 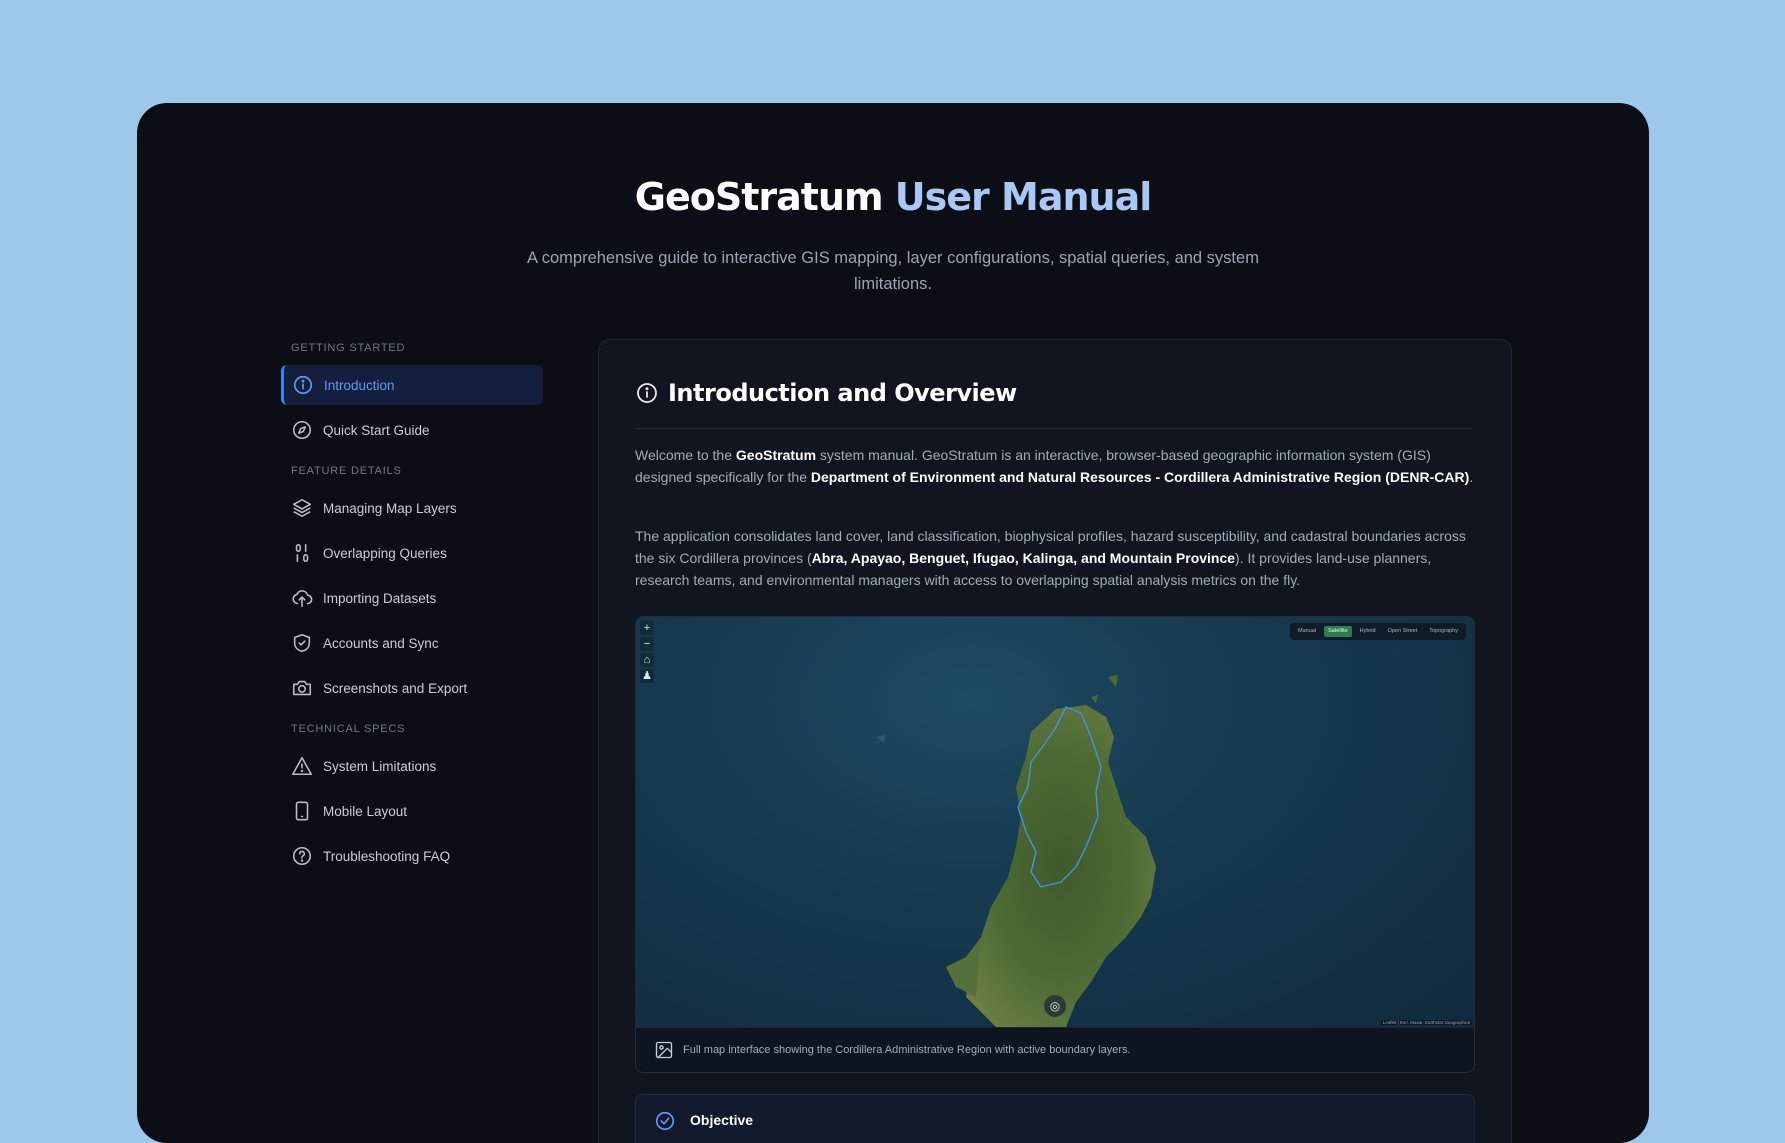 I want to click on sidebar-item-label: Quick Start Guide, so click(x=376, y=430).